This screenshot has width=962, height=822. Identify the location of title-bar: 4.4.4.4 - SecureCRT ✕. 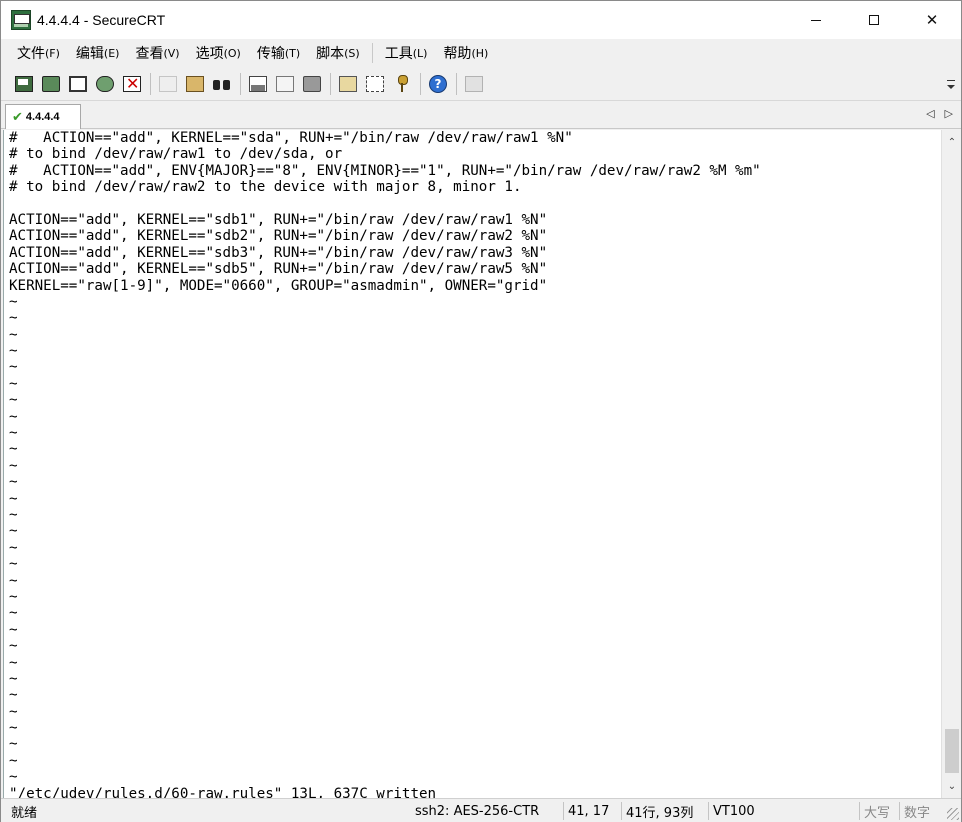
(481, 20).